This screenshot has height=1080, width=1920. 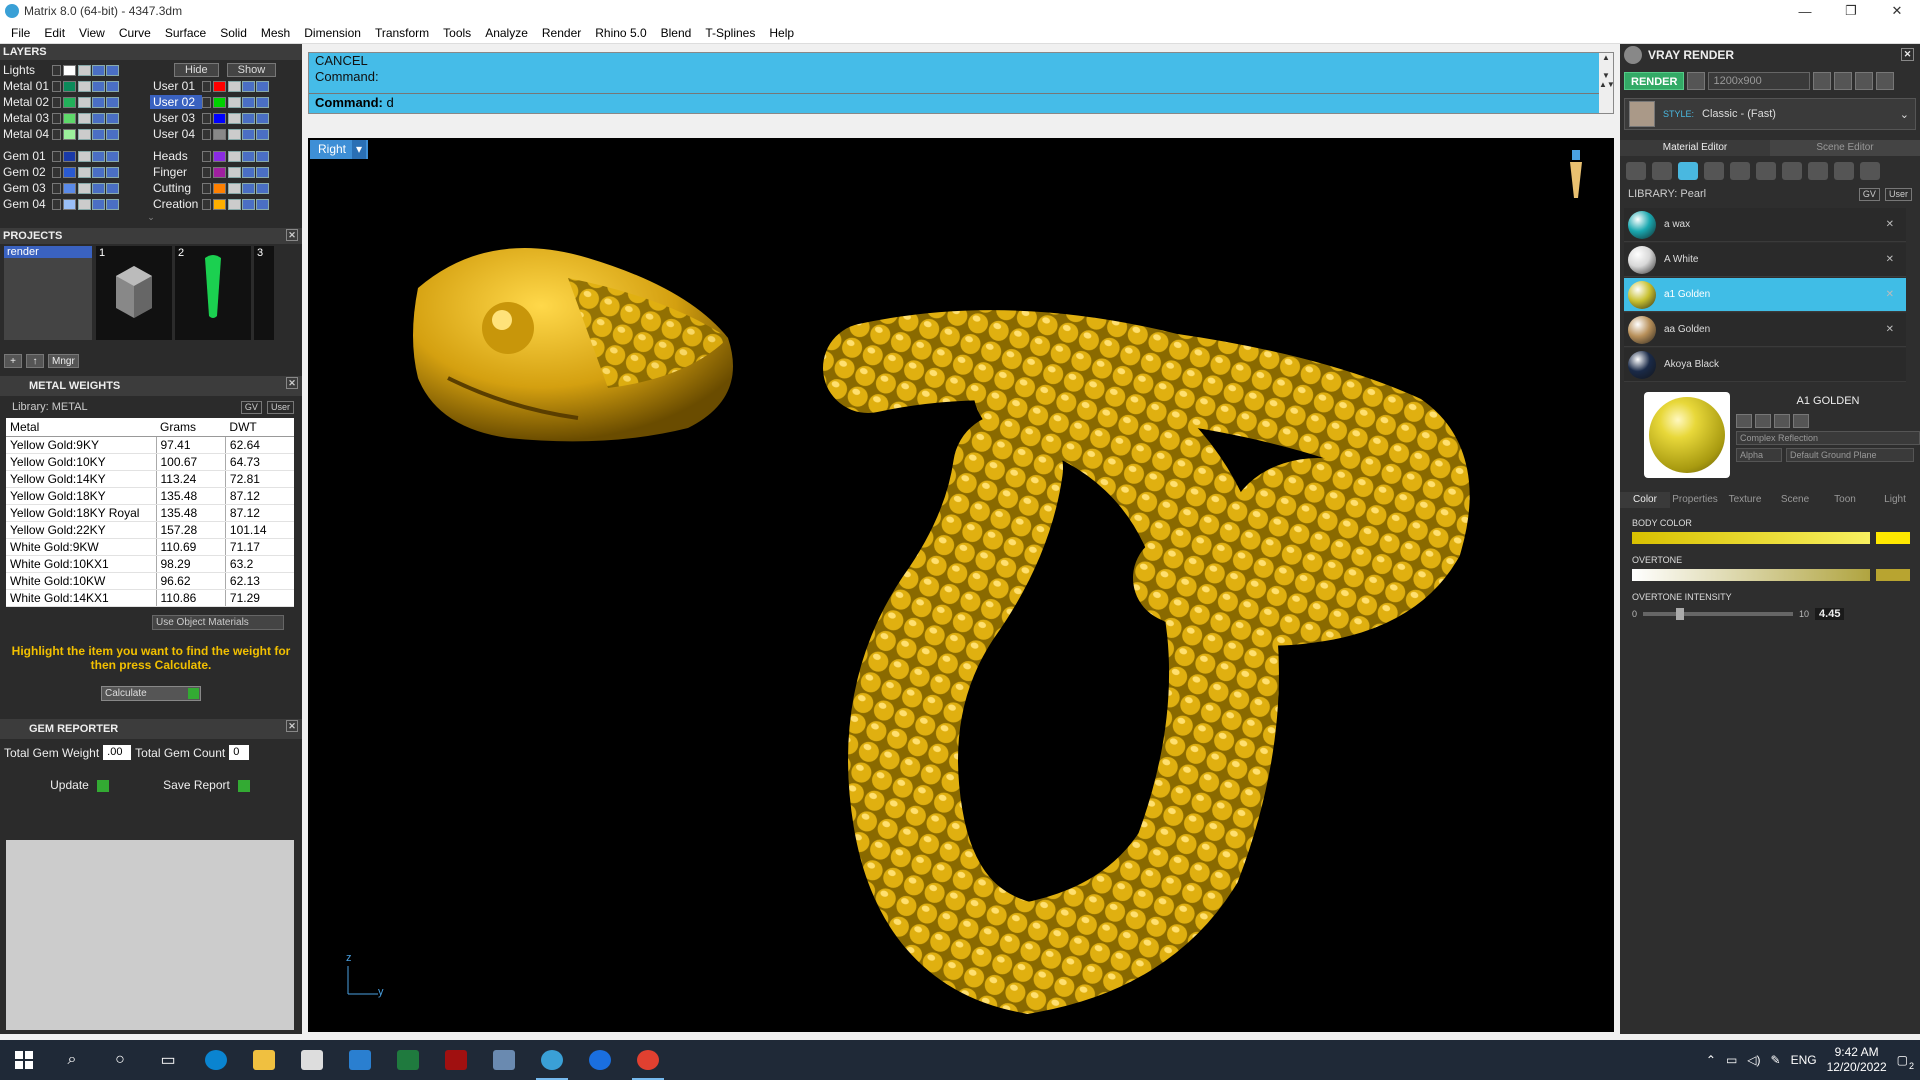 What do you see at coordinates (48, 293) in the screenshot?
I see `project-list: render` at bounding box center [48, 293].